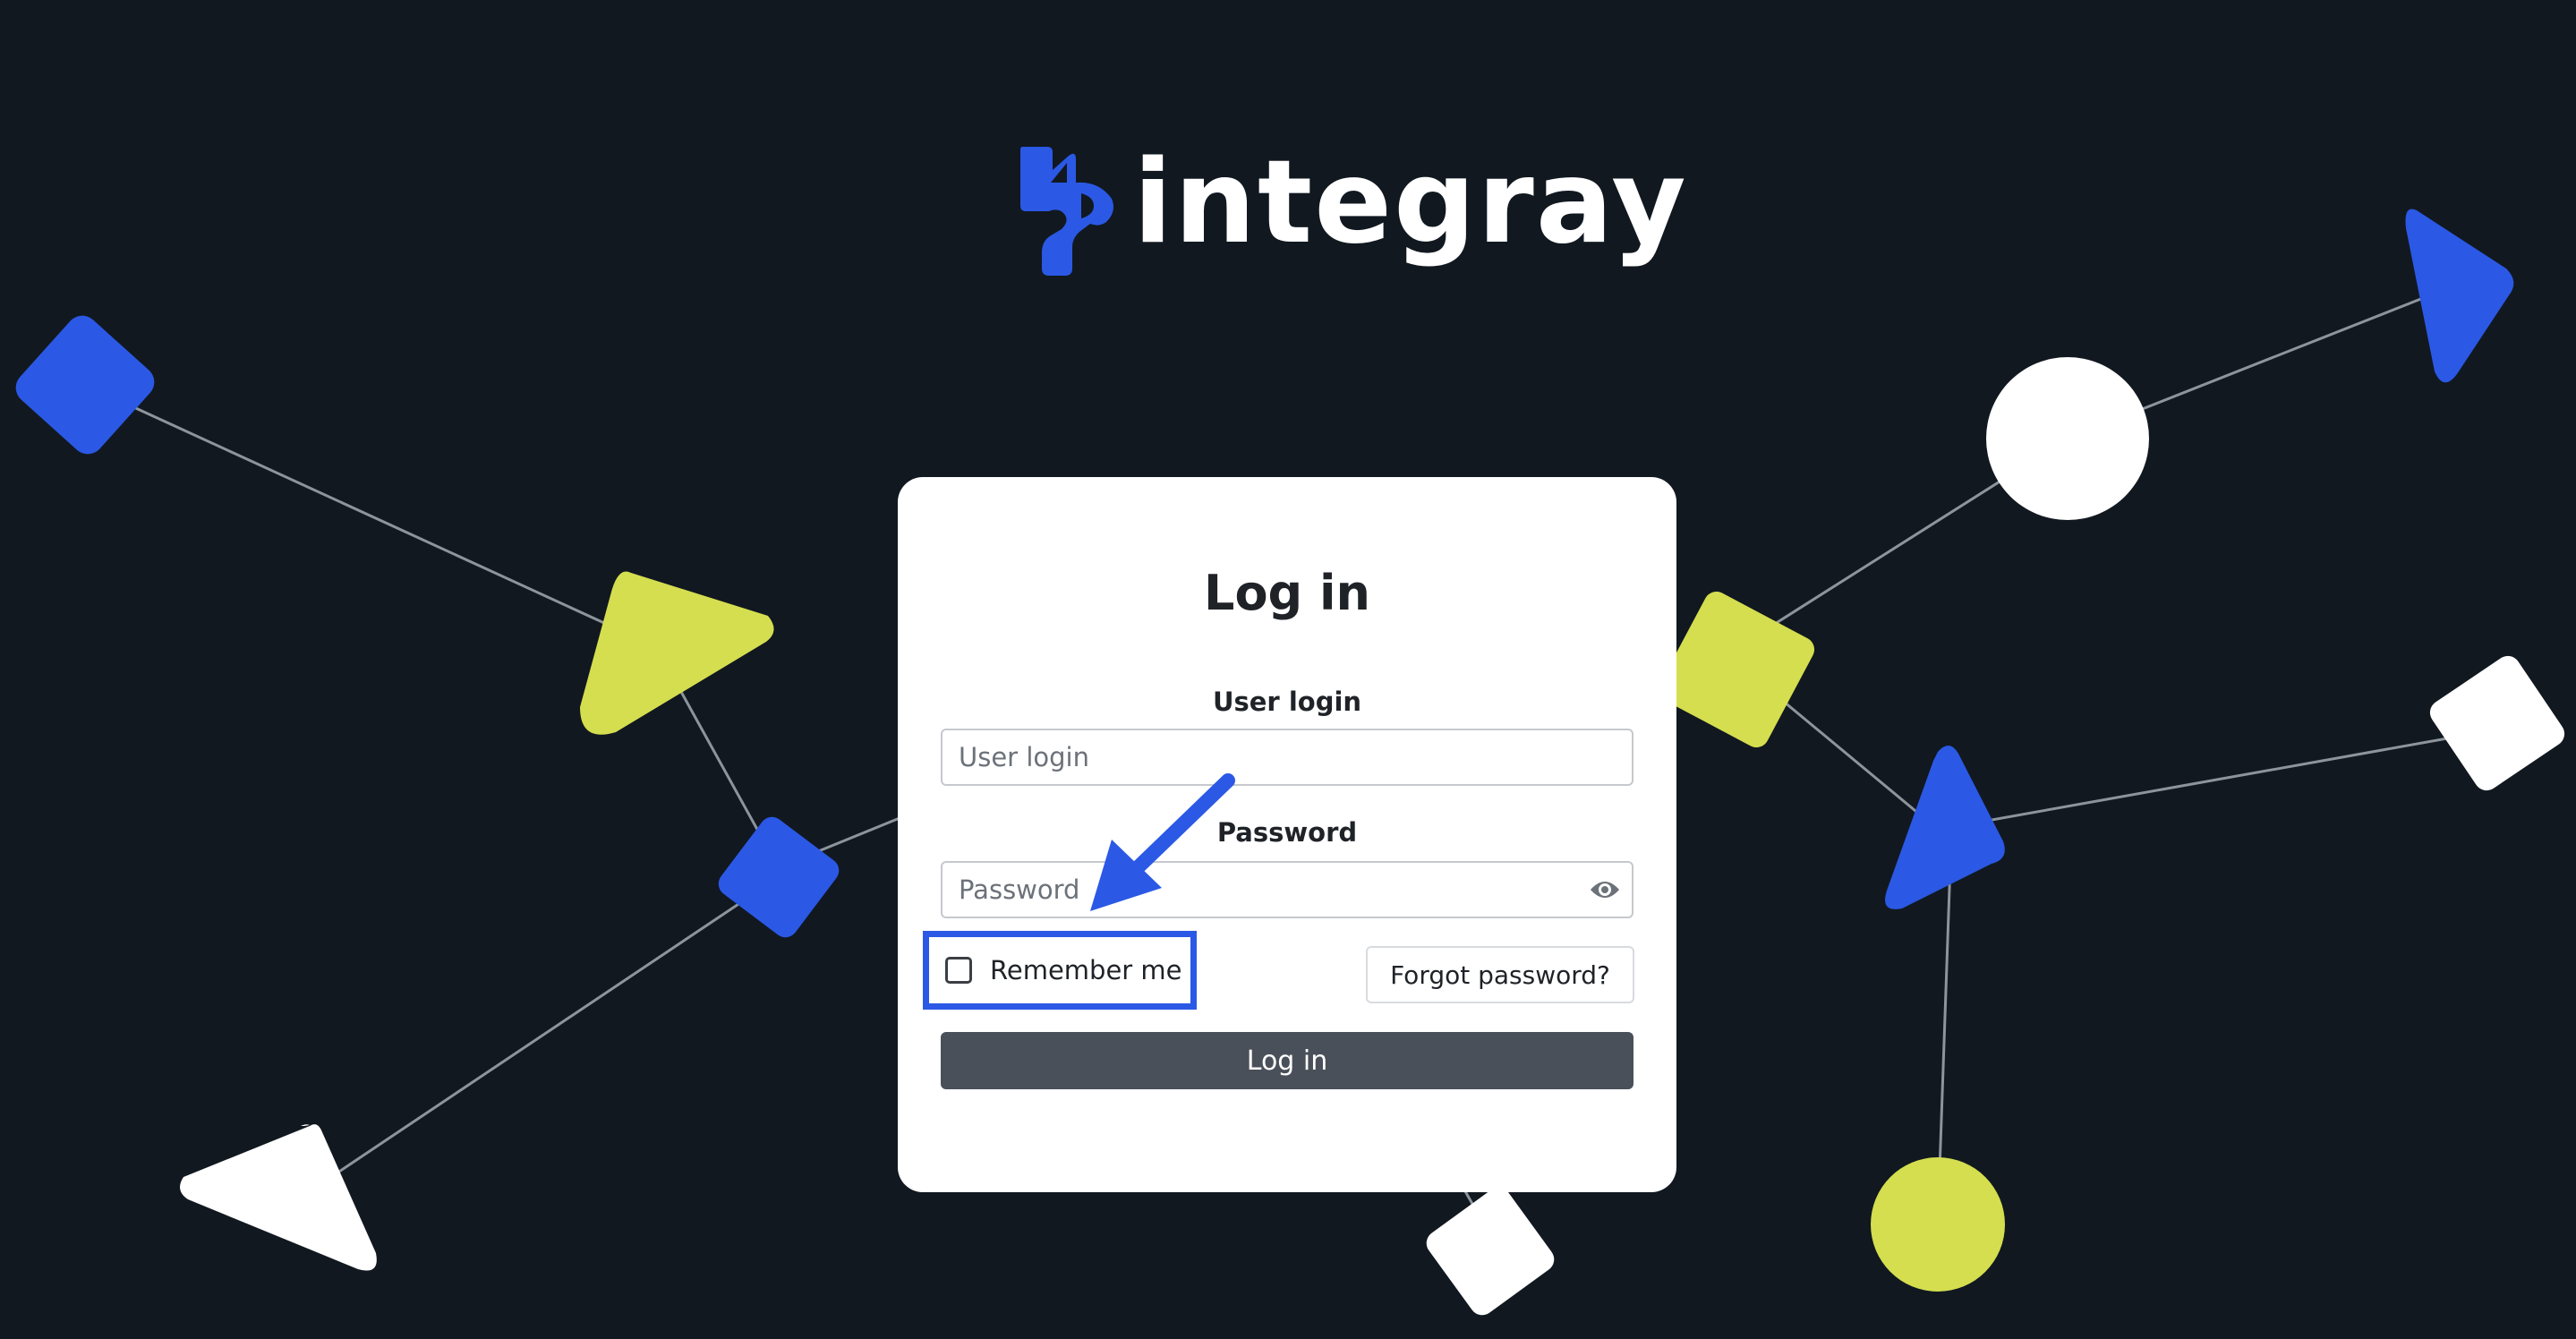  Describe the element at coordinates (1287, 757) in the screenshot. I see `user-login-input` at that location.